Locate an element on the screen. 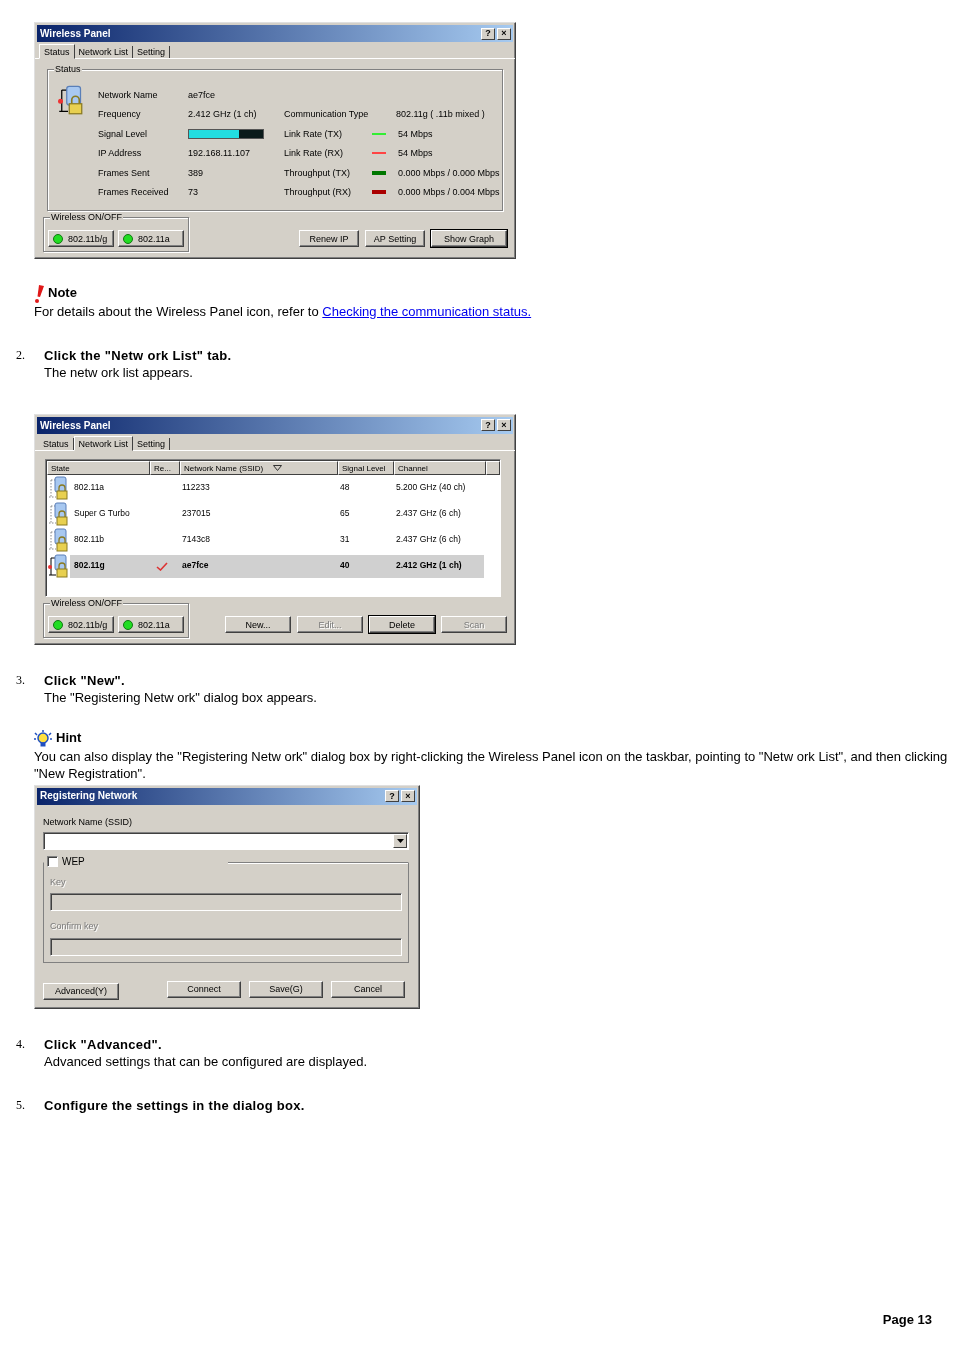  column-header: Network Name (SSID) is located at coordinates (259, 468).